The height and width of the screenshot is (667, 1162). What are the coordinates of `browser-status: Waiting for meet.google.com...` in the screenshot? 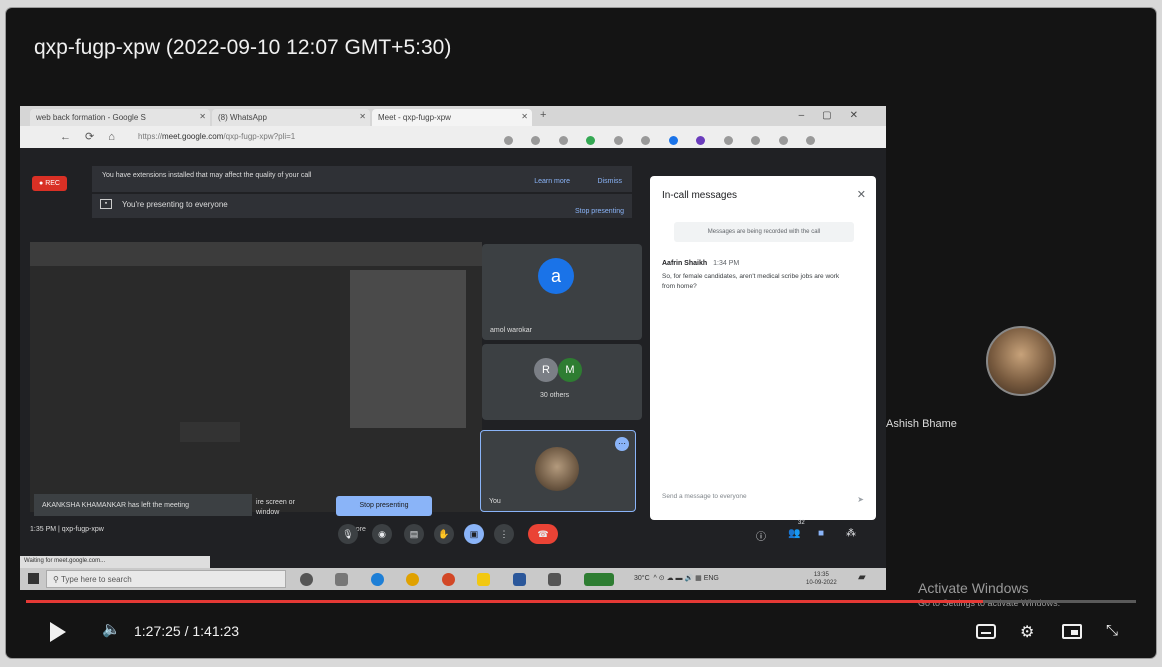 It's located at (115, 562).